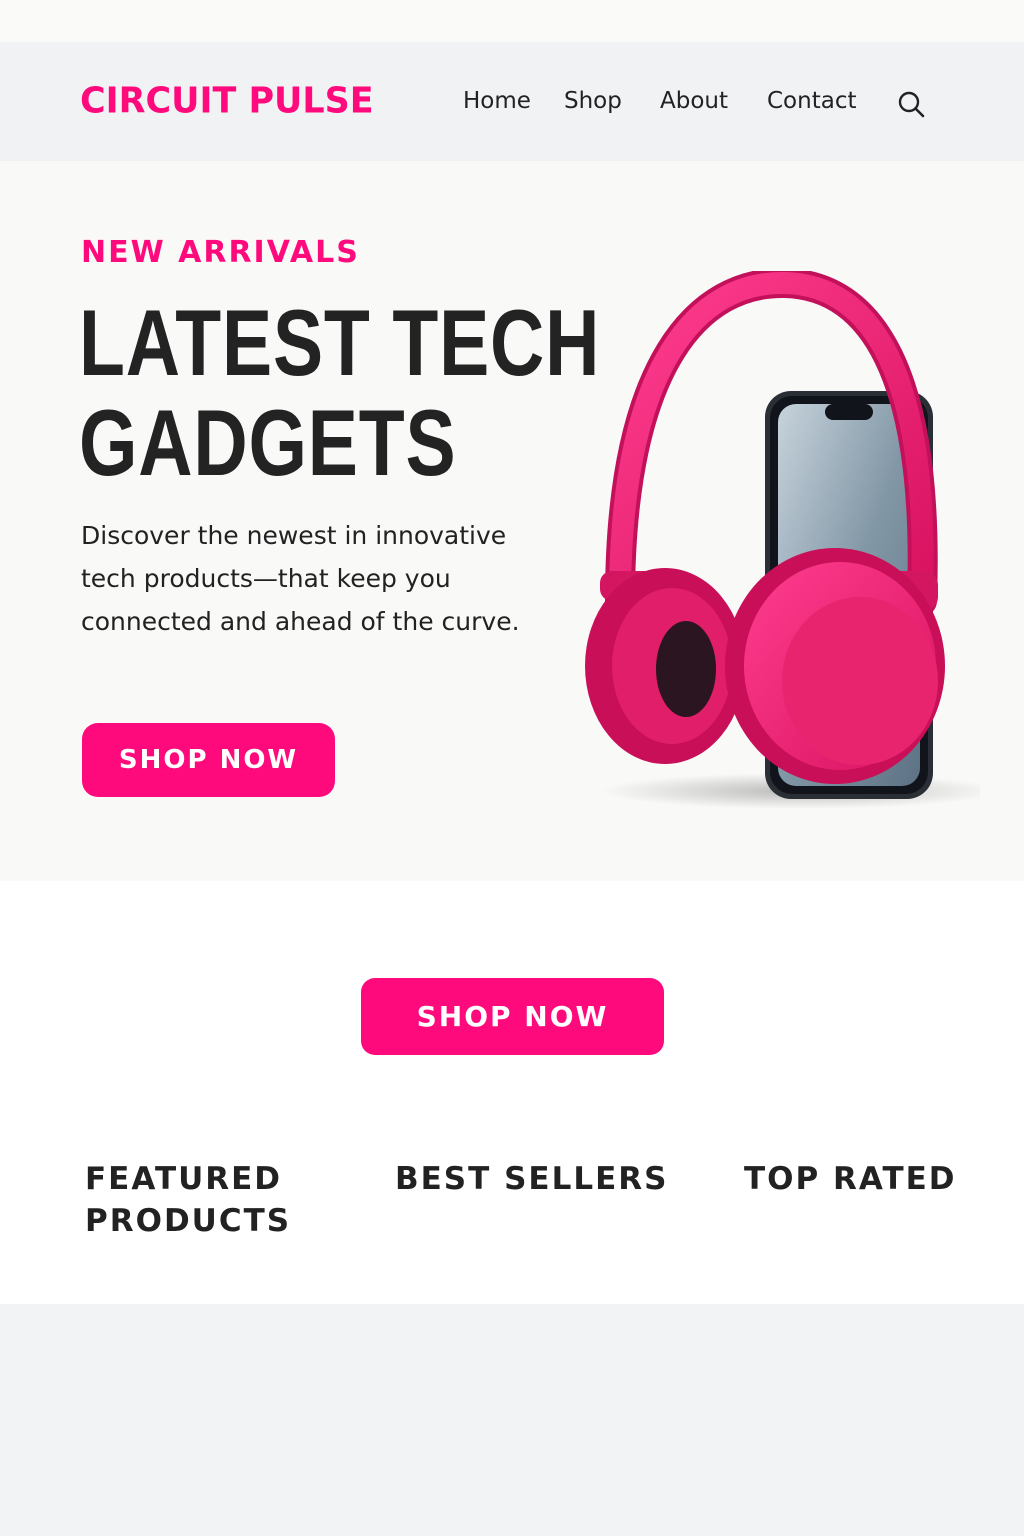 The width and height of the screenshot is (1024, 1536). Describe the element at coordinates (220, 252) in the screenshot. I see `hero-eyebrow: NEW ARRIVALS` at that location.